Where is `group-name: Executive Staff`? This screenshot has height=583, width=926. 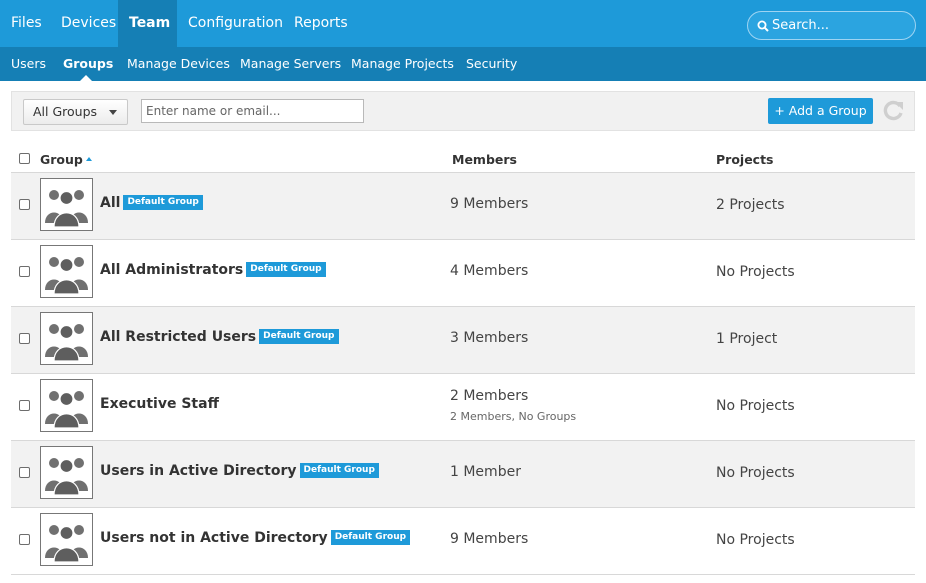
group-name: Executive Staff is located at coordinates (159, 404).